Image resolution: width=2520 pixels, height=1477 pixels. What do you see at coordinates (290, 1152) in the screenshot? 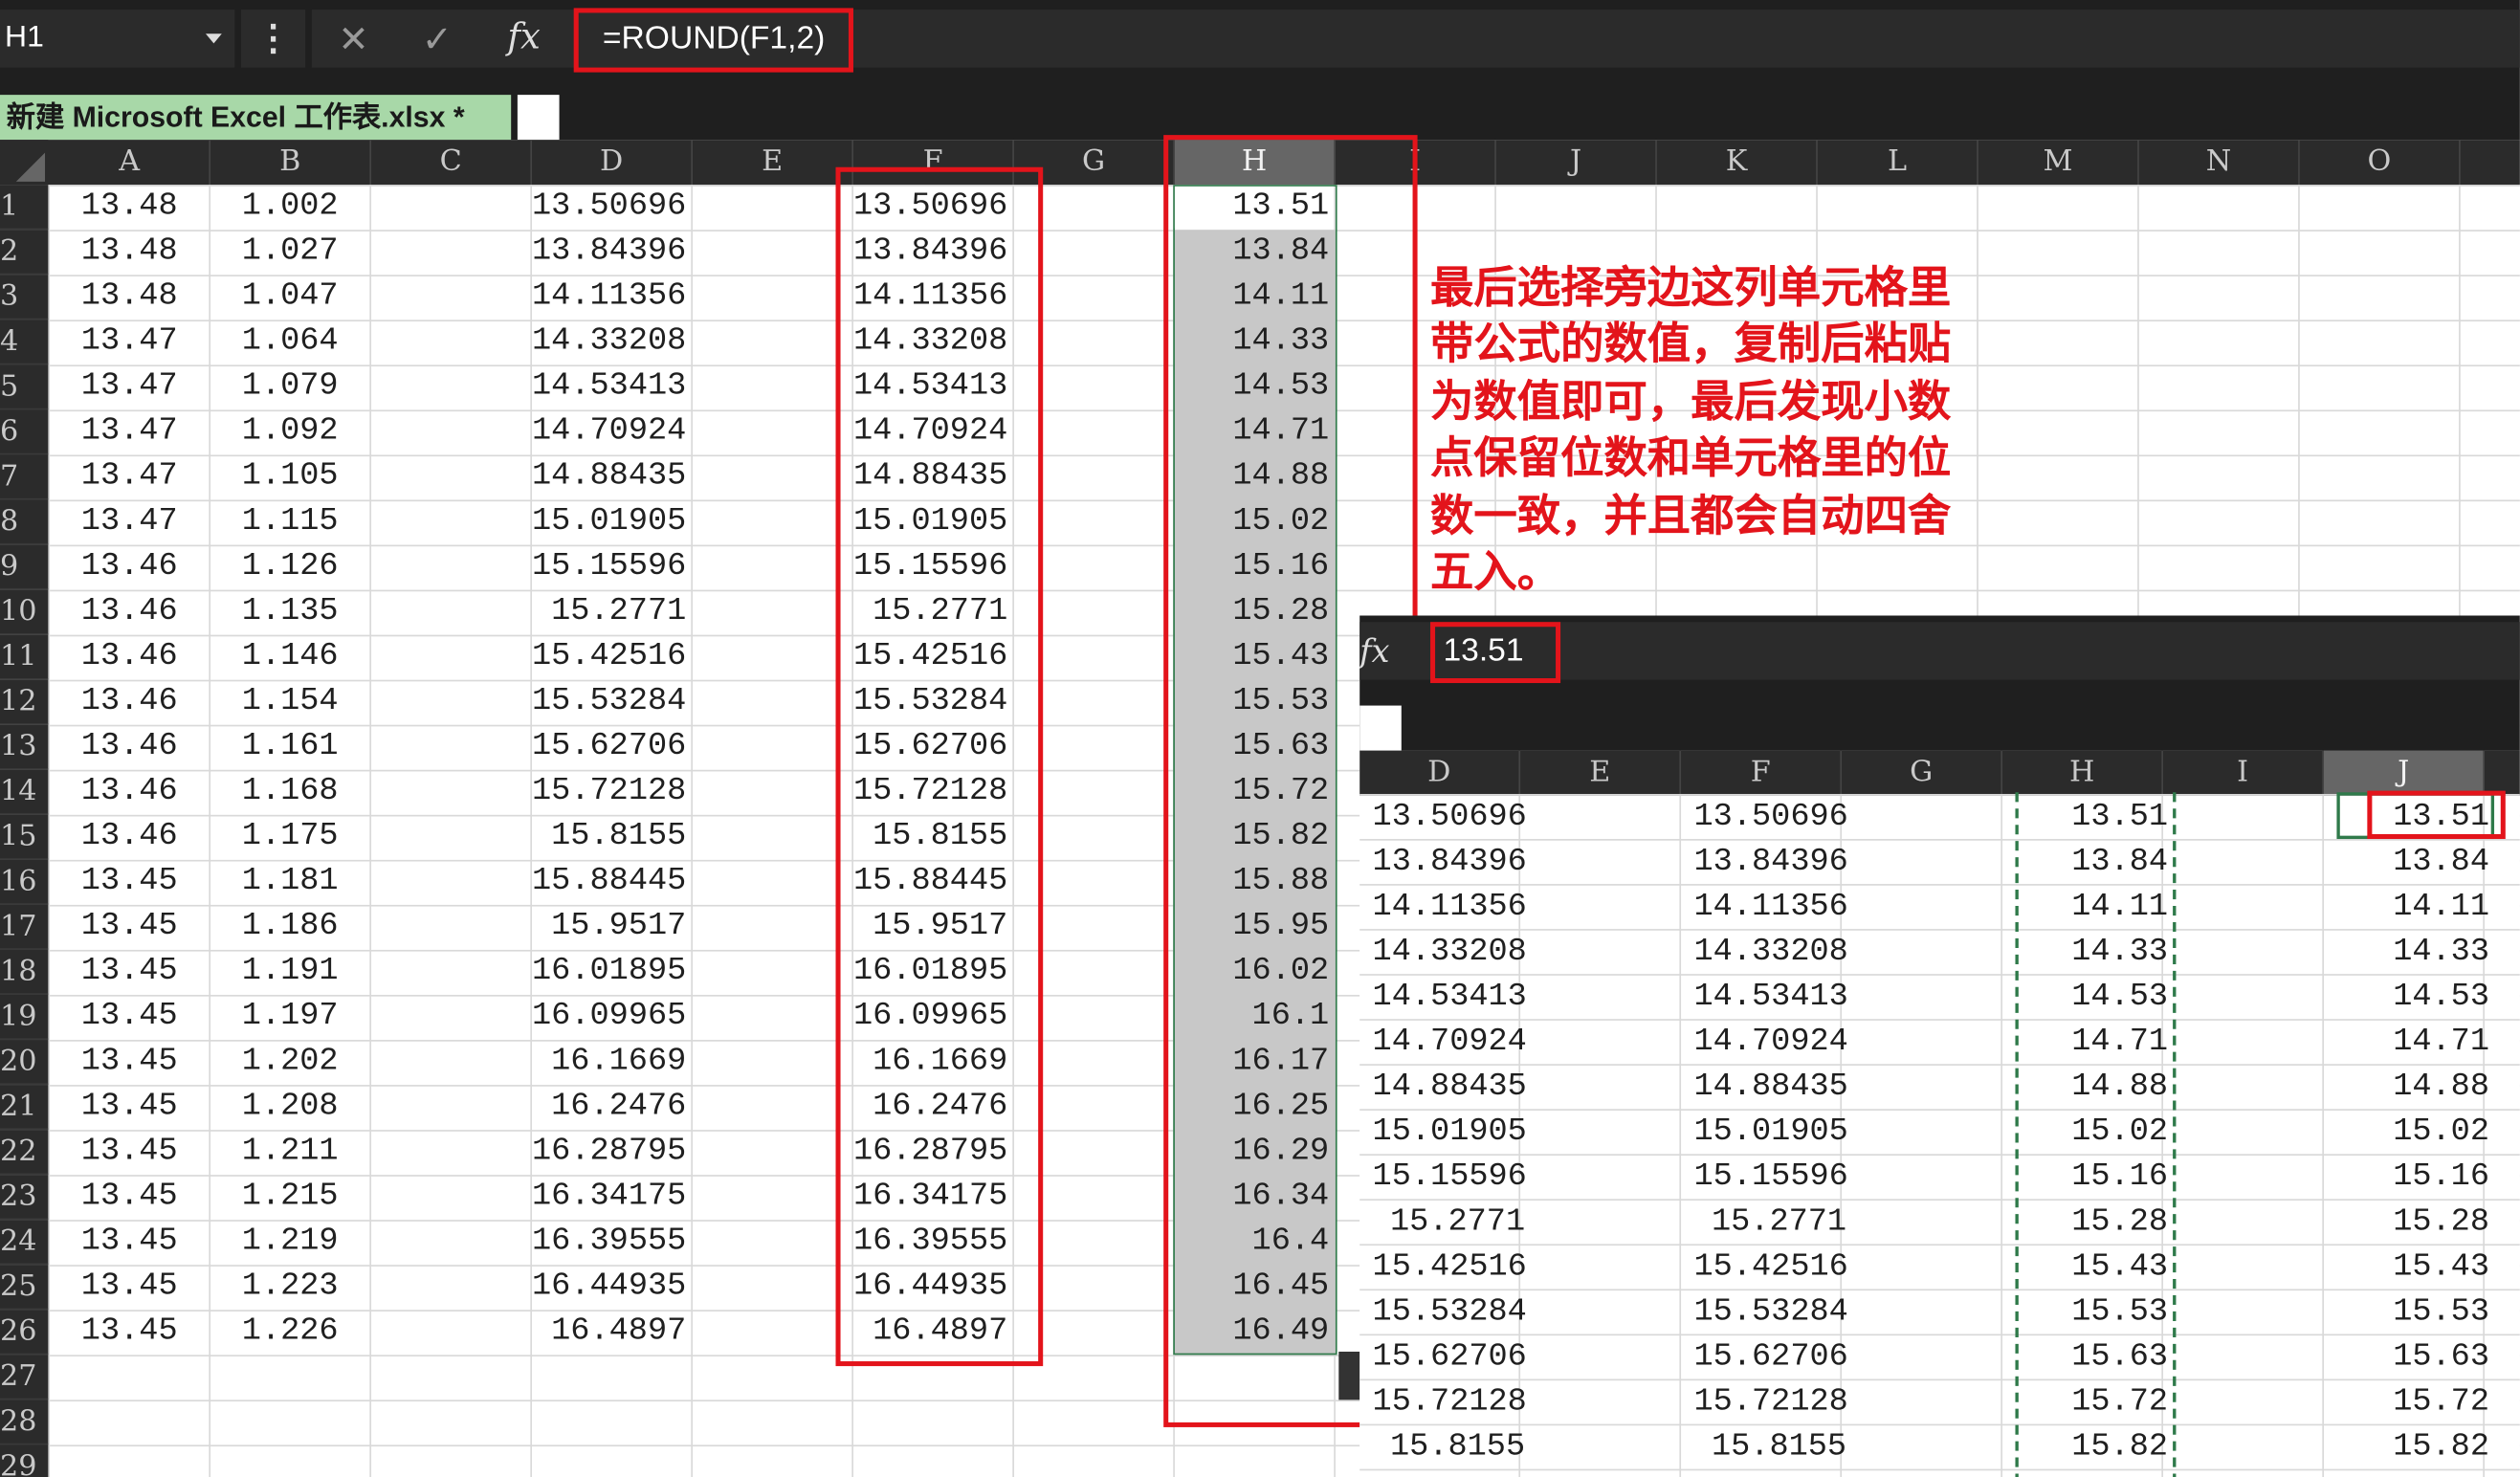
I see `cell-b22: 1.211` at bounding box center [290, 1152].